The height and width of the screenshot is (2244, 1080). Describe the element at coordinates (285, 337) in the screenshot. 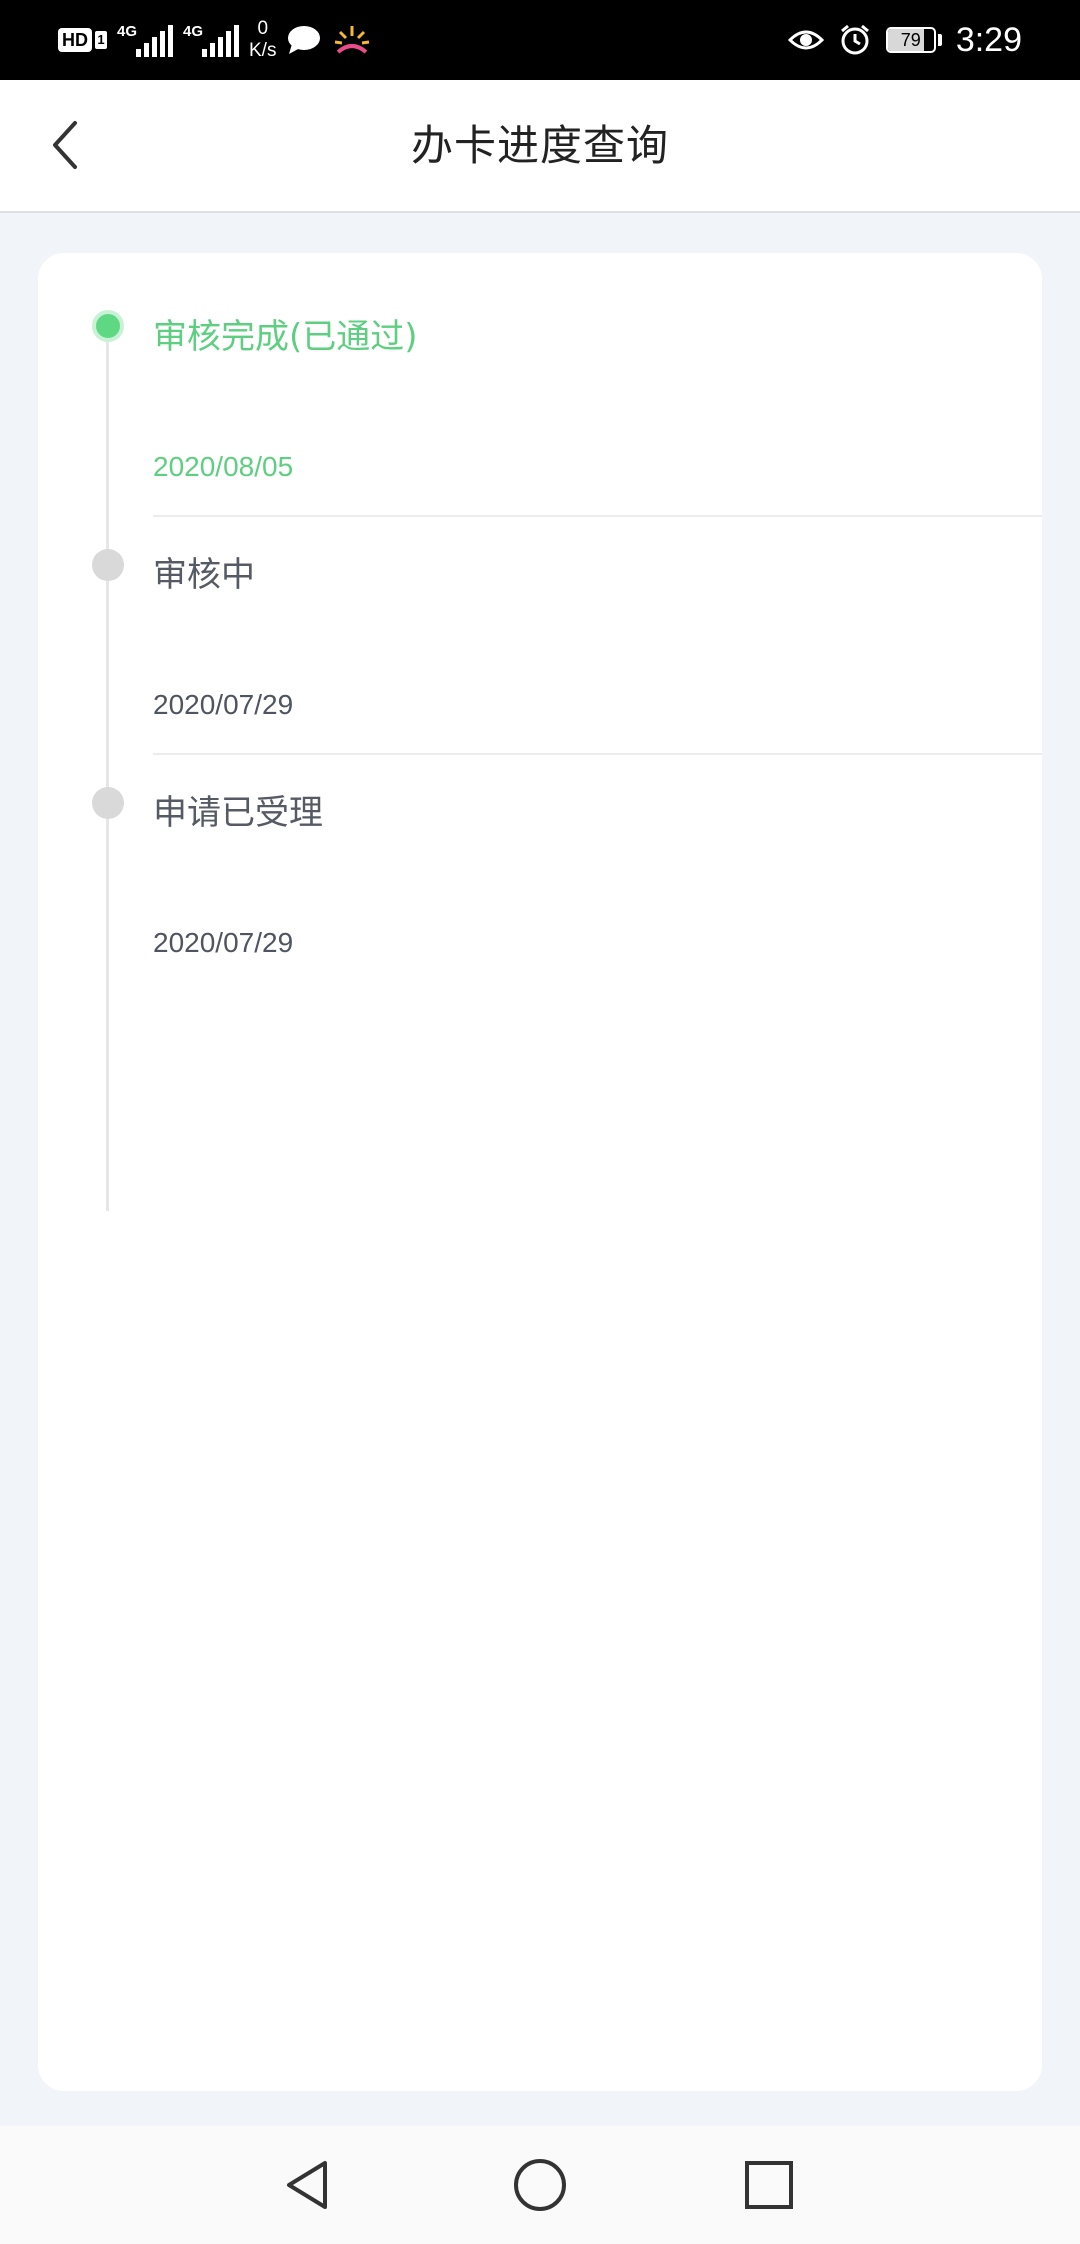

I see `step-status: 审核完成(已通过)` at that location.